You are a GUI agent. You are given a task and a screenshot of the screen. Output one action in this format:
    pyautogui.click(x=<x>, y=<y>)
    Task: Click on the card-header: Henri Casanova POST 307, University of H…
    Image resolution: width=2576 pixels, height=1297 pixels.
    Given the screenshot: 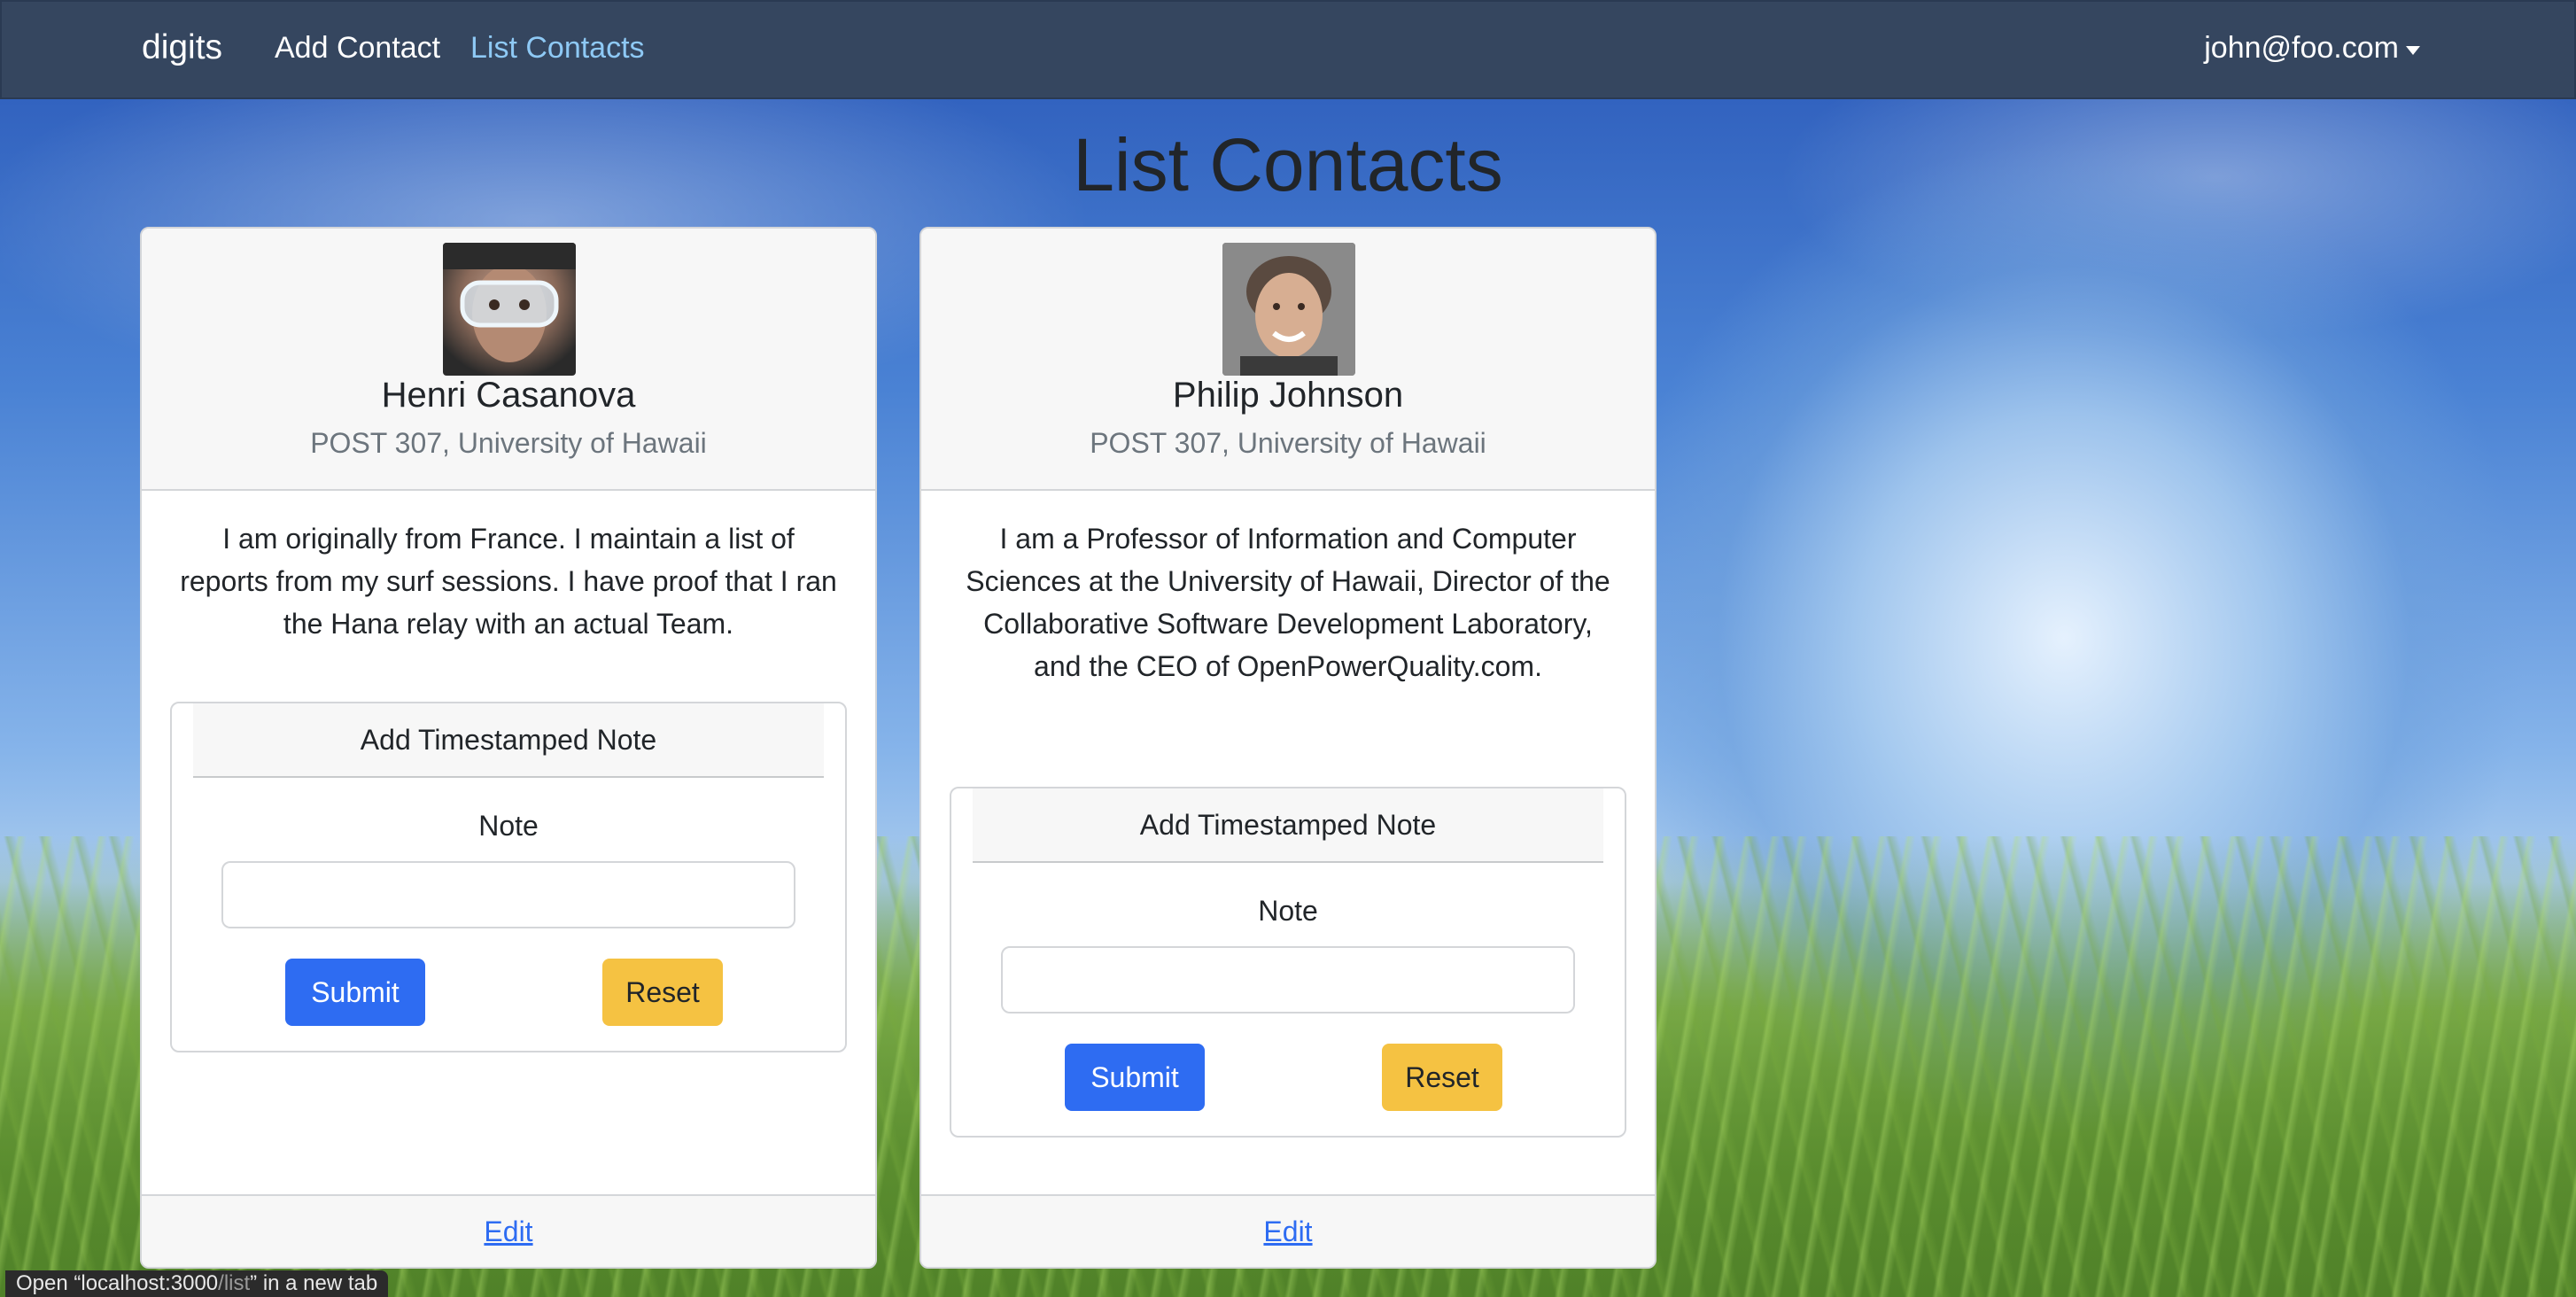 What is the action you would take?
    pyautogui.click(x=508, y=360)
    